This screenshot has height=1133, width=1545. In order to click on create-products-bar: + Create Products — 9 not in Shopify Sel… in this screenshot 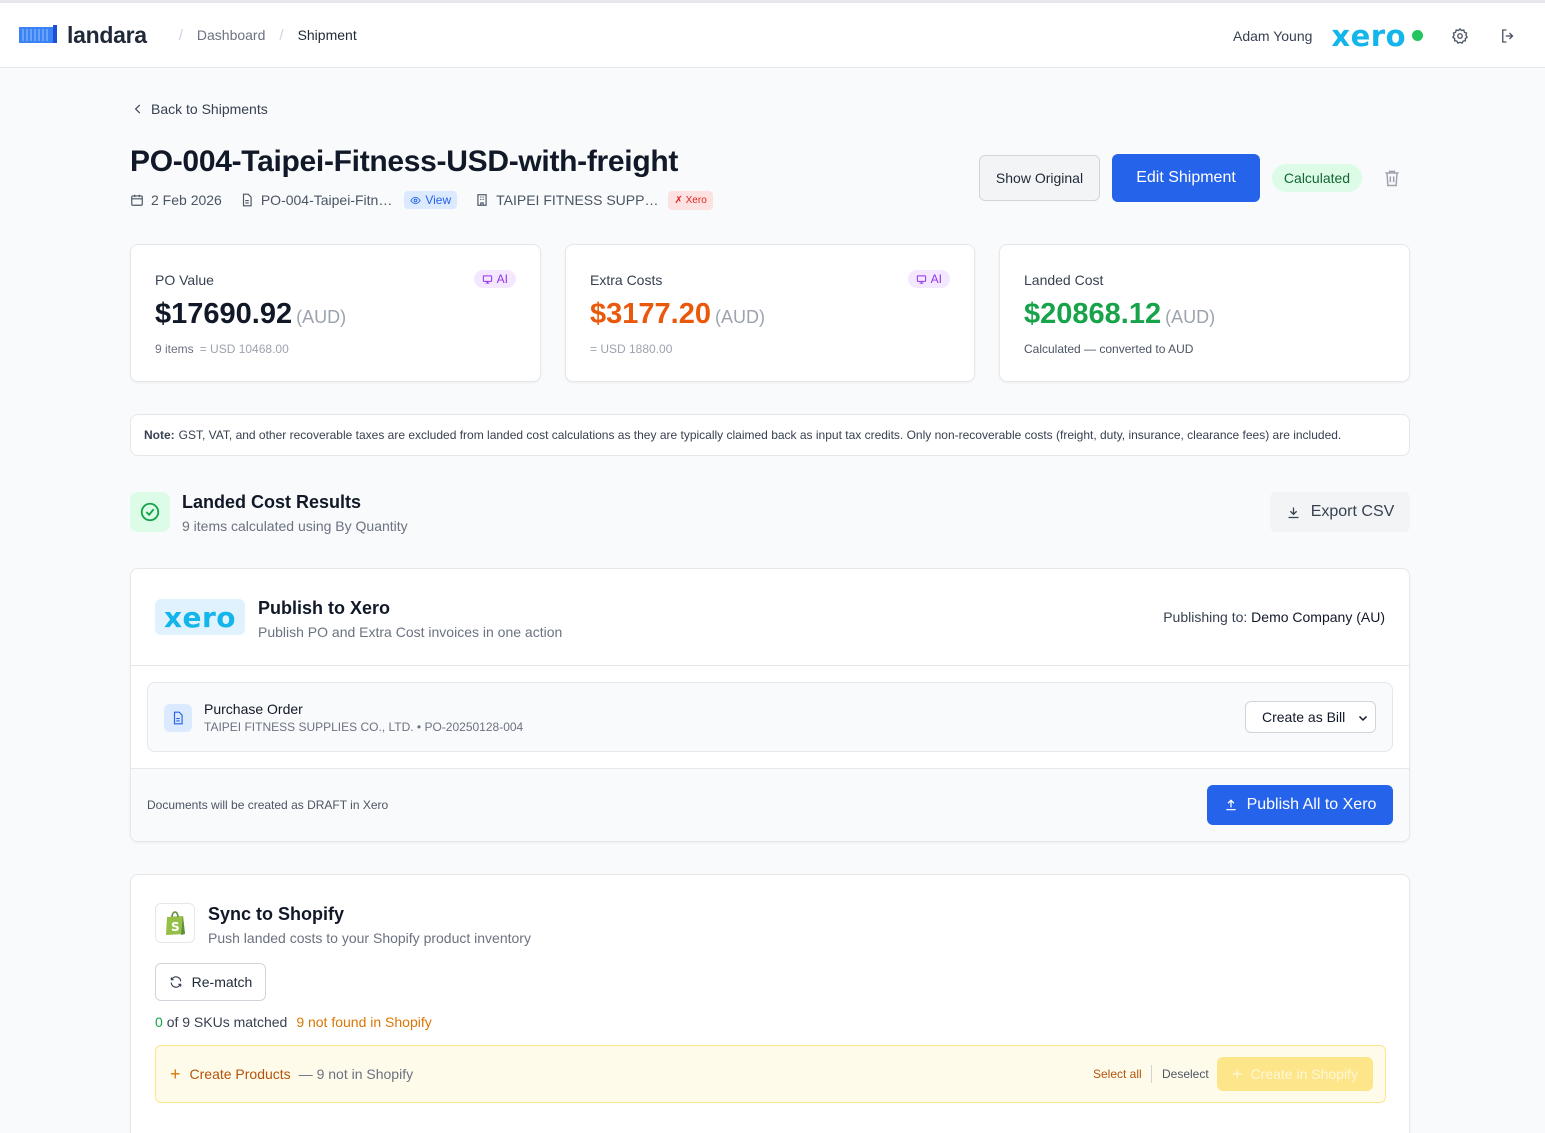, I will do `click(770, 1074)`.